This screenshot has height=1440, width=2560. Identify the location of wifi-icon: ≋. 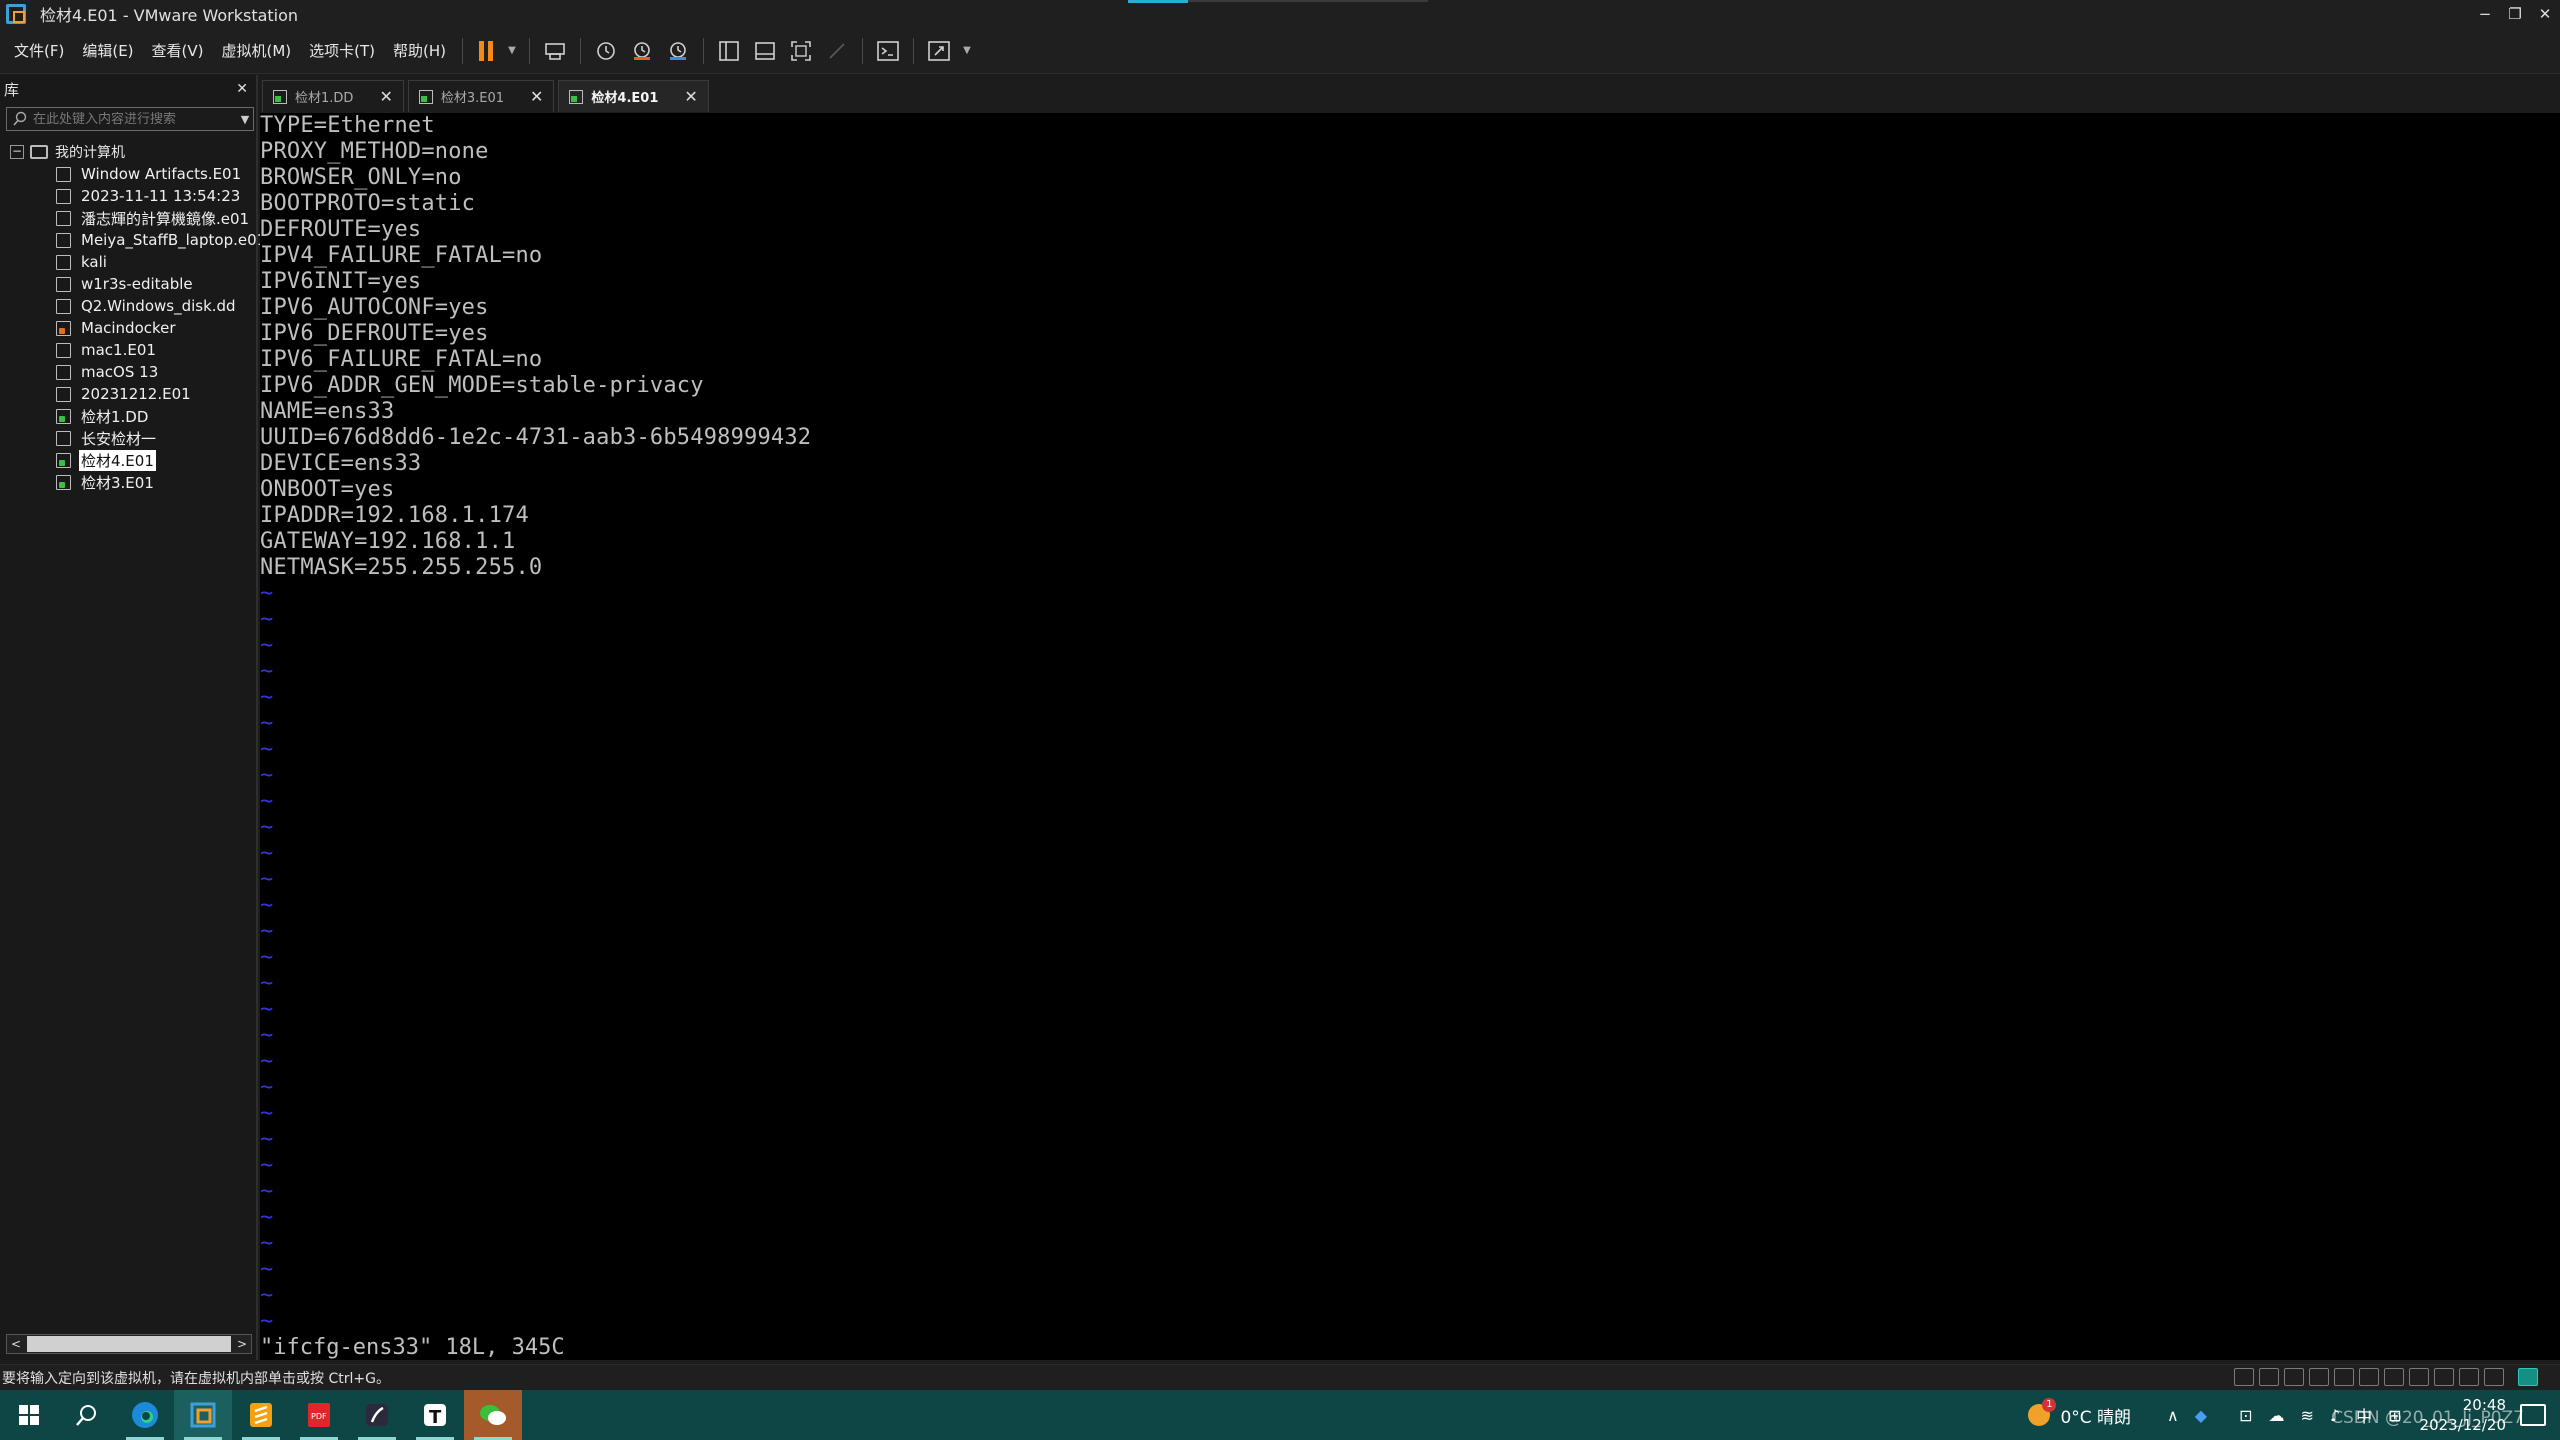
(2306, 1415).